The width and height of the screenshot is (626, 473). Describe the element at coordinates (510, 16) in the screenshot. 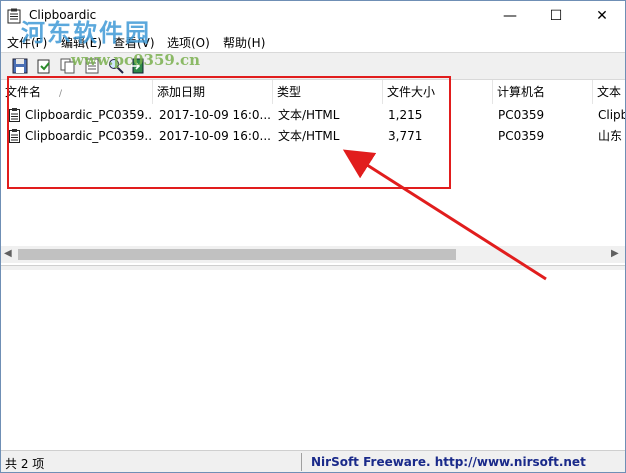

I see `minimize-button: —` at that location.